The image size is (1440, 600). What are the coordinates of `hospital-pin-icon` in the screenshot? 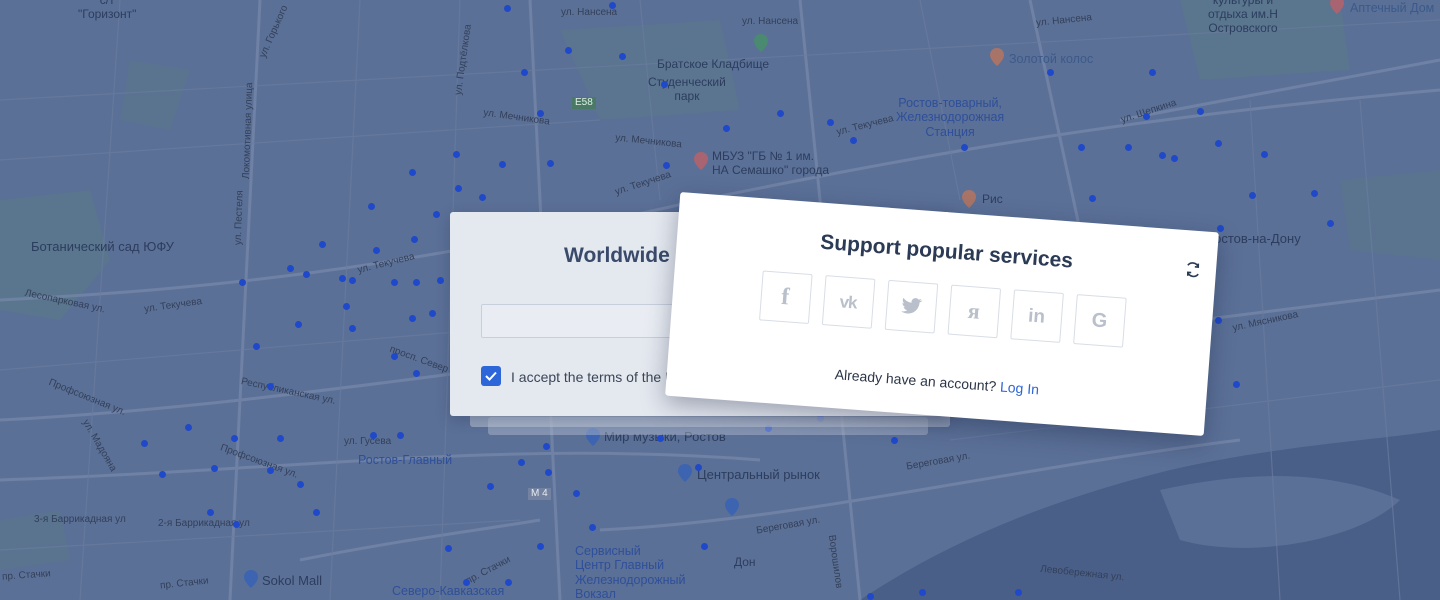 It's located at (701, 161).